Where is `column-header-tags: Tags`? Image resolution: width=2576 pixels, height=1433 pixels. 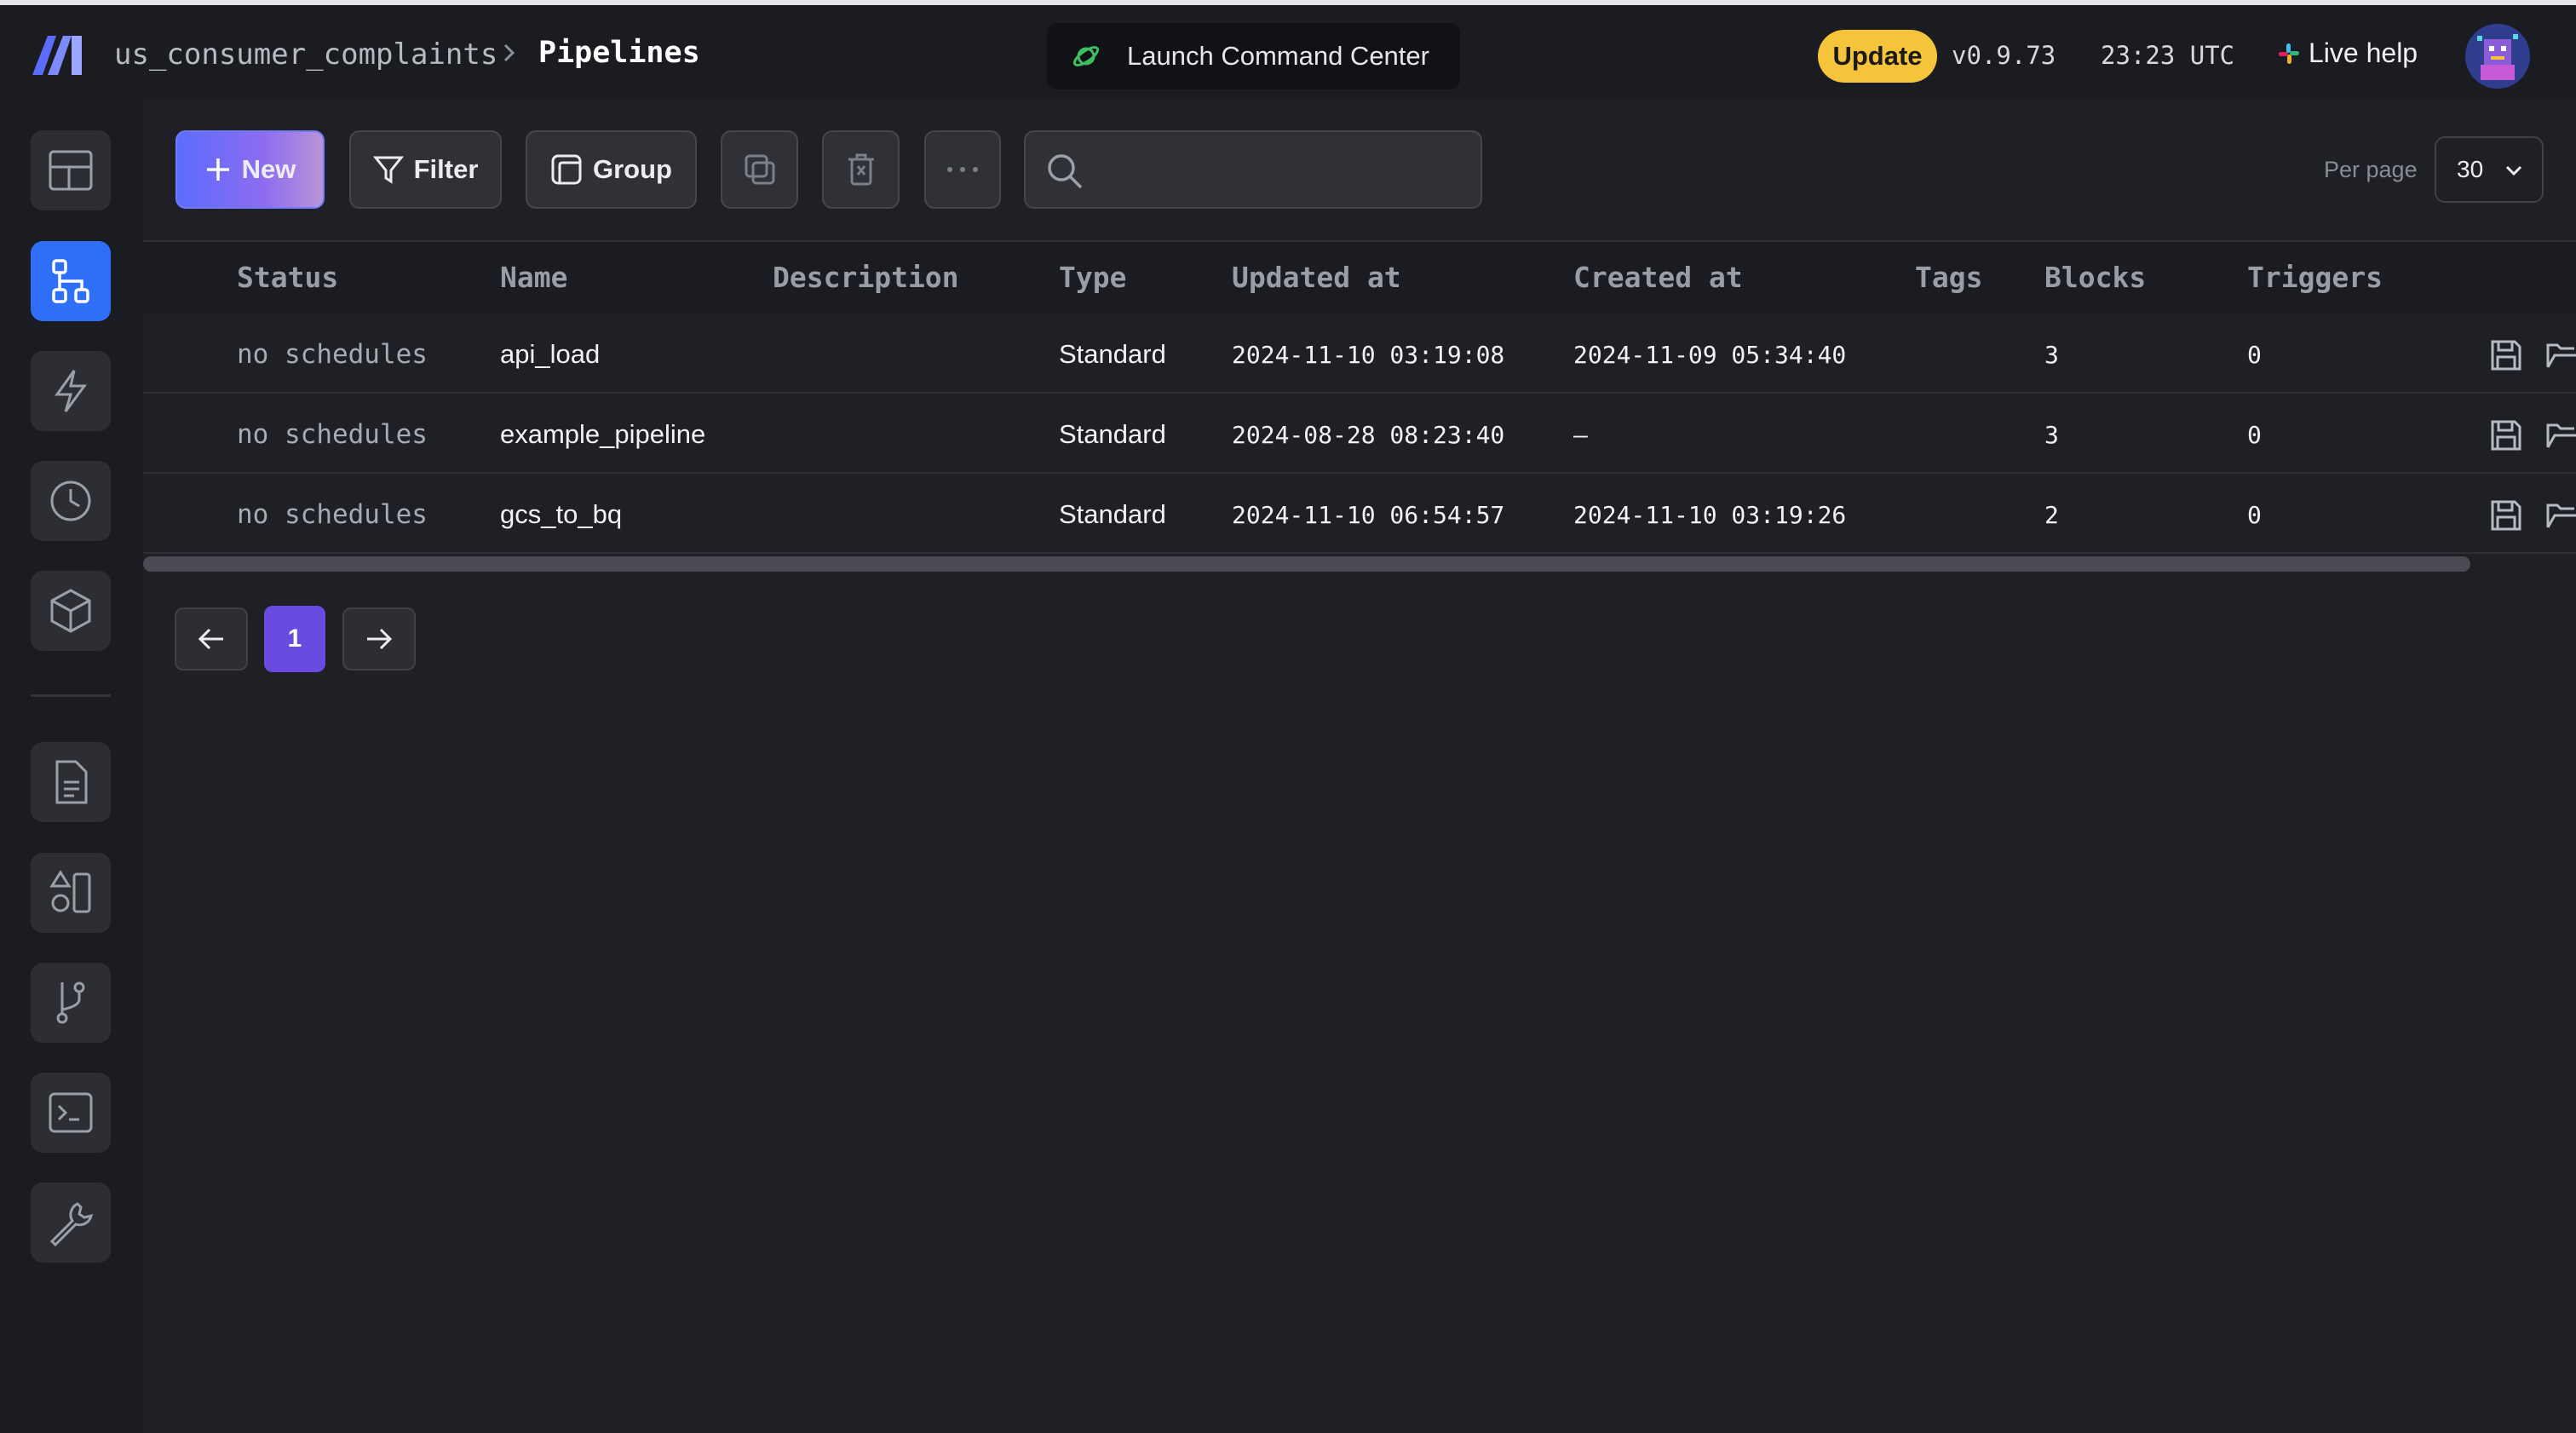 column-header-tags: Tags is located at coordinates (1949, 277).